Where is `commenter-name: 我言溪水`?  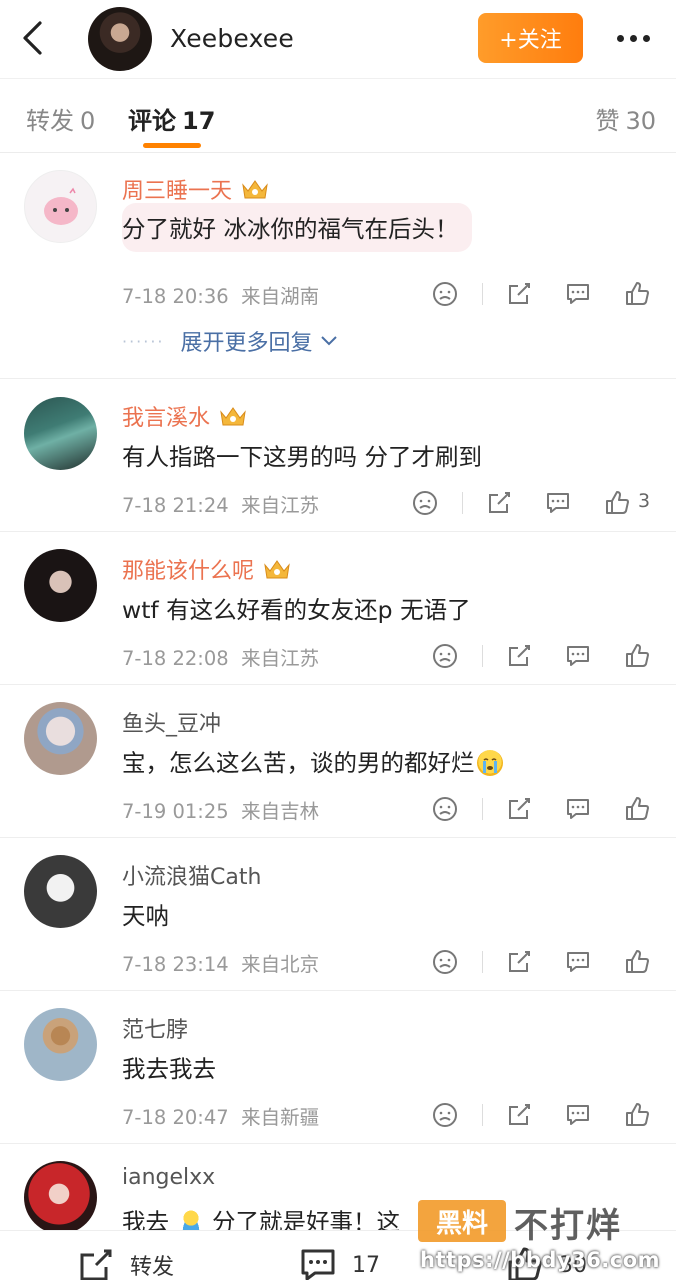 commenter-name: 我言溪水 is located at coordinates (185, 416).